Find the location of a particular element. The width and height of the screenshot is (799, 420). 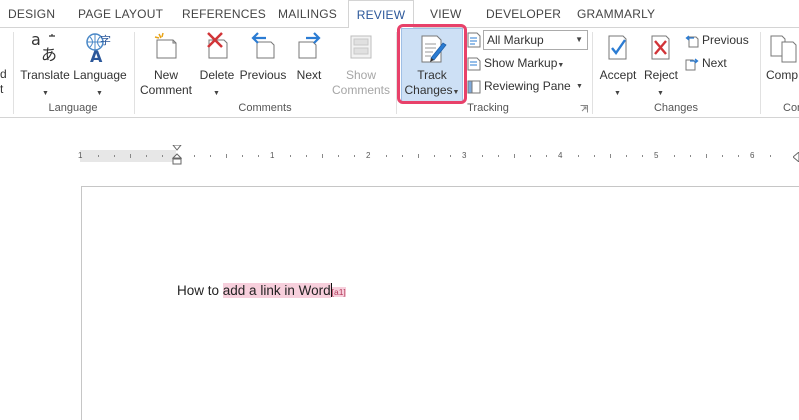

show-comments-icon is located at coordinates (361, 47).